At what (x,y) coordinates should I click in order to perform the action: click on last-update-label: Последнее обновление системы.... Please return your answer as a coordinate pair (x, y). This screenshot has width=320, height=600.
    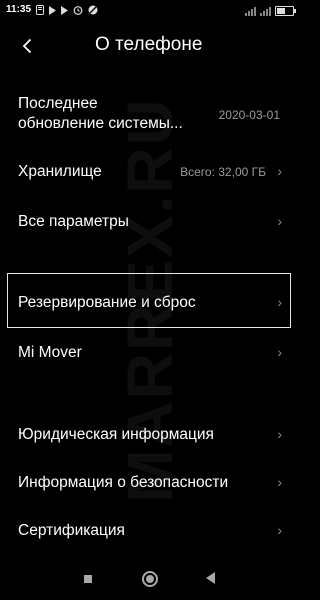
    Looking at the image, I should click on (100, 113).